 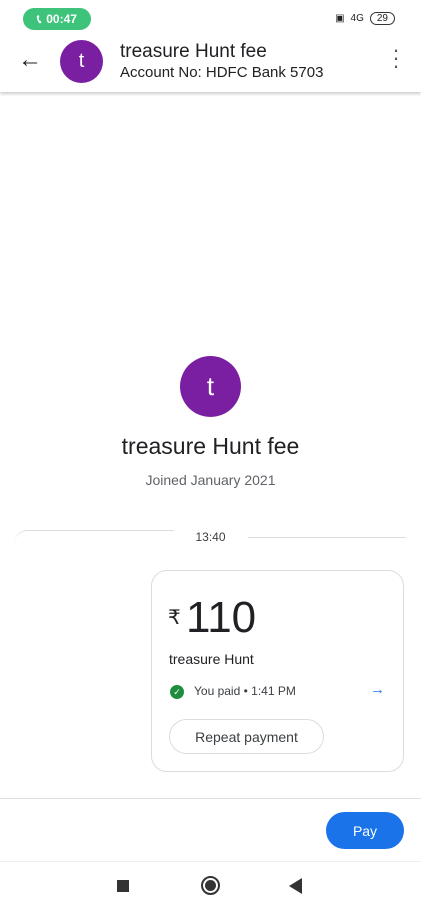 What do you see at coordinates (57, 19) in the screenshot?
I see `call-indicator: 📞︎ 00:47` at bounding box center [57, 19].